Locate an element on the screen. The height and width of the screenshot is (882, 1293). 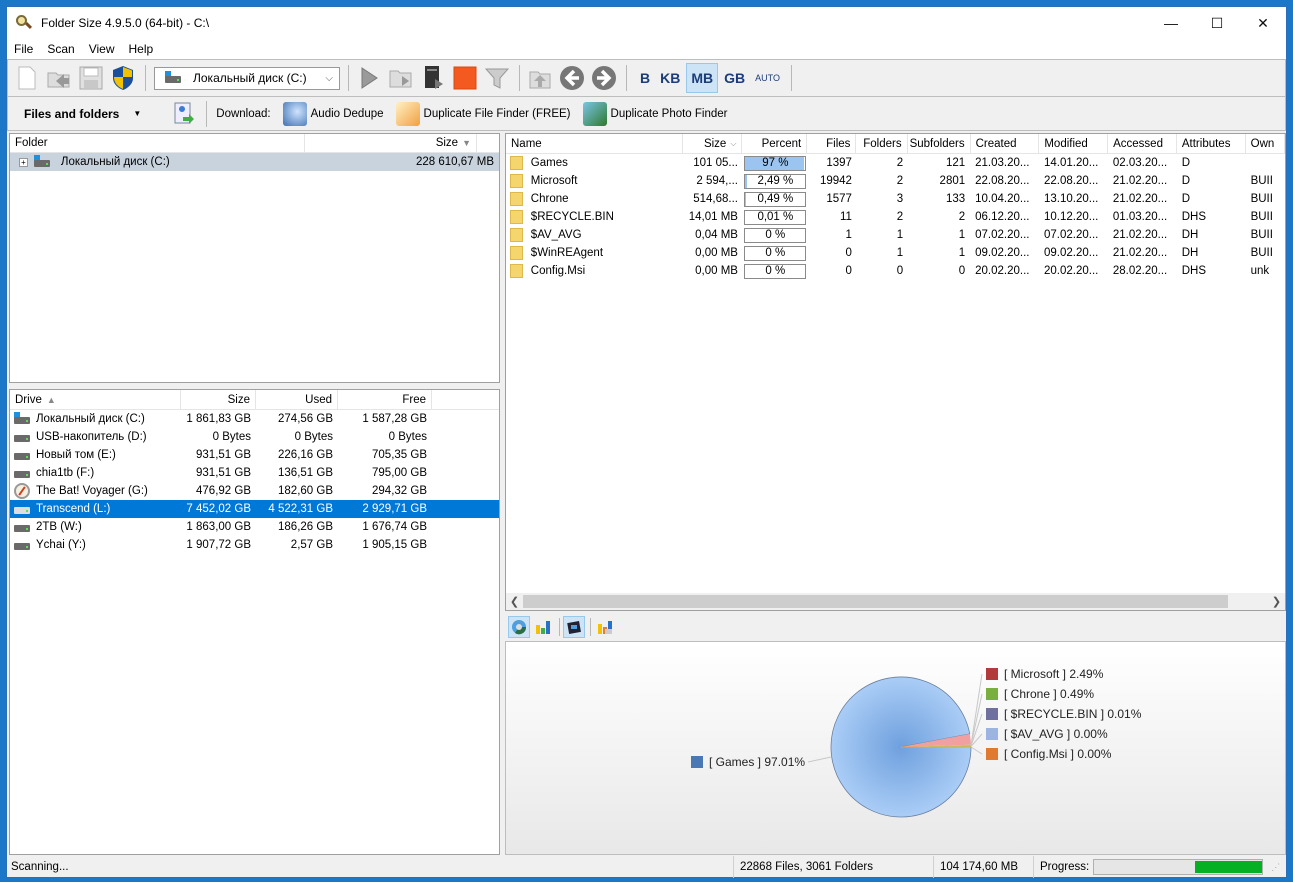
expand-icon: + is located at coordinates (23, 162).